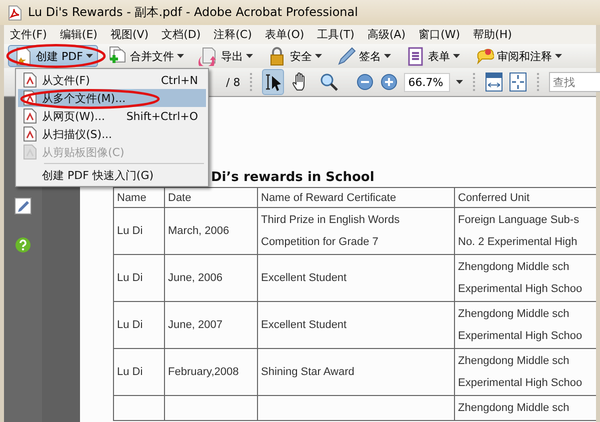 This screenshot has width=600, height=422. Describe the element at coordinates (112, 80) in the screenshot. I see `menu-item: 从文件(F) Ctrl+N` at that location.